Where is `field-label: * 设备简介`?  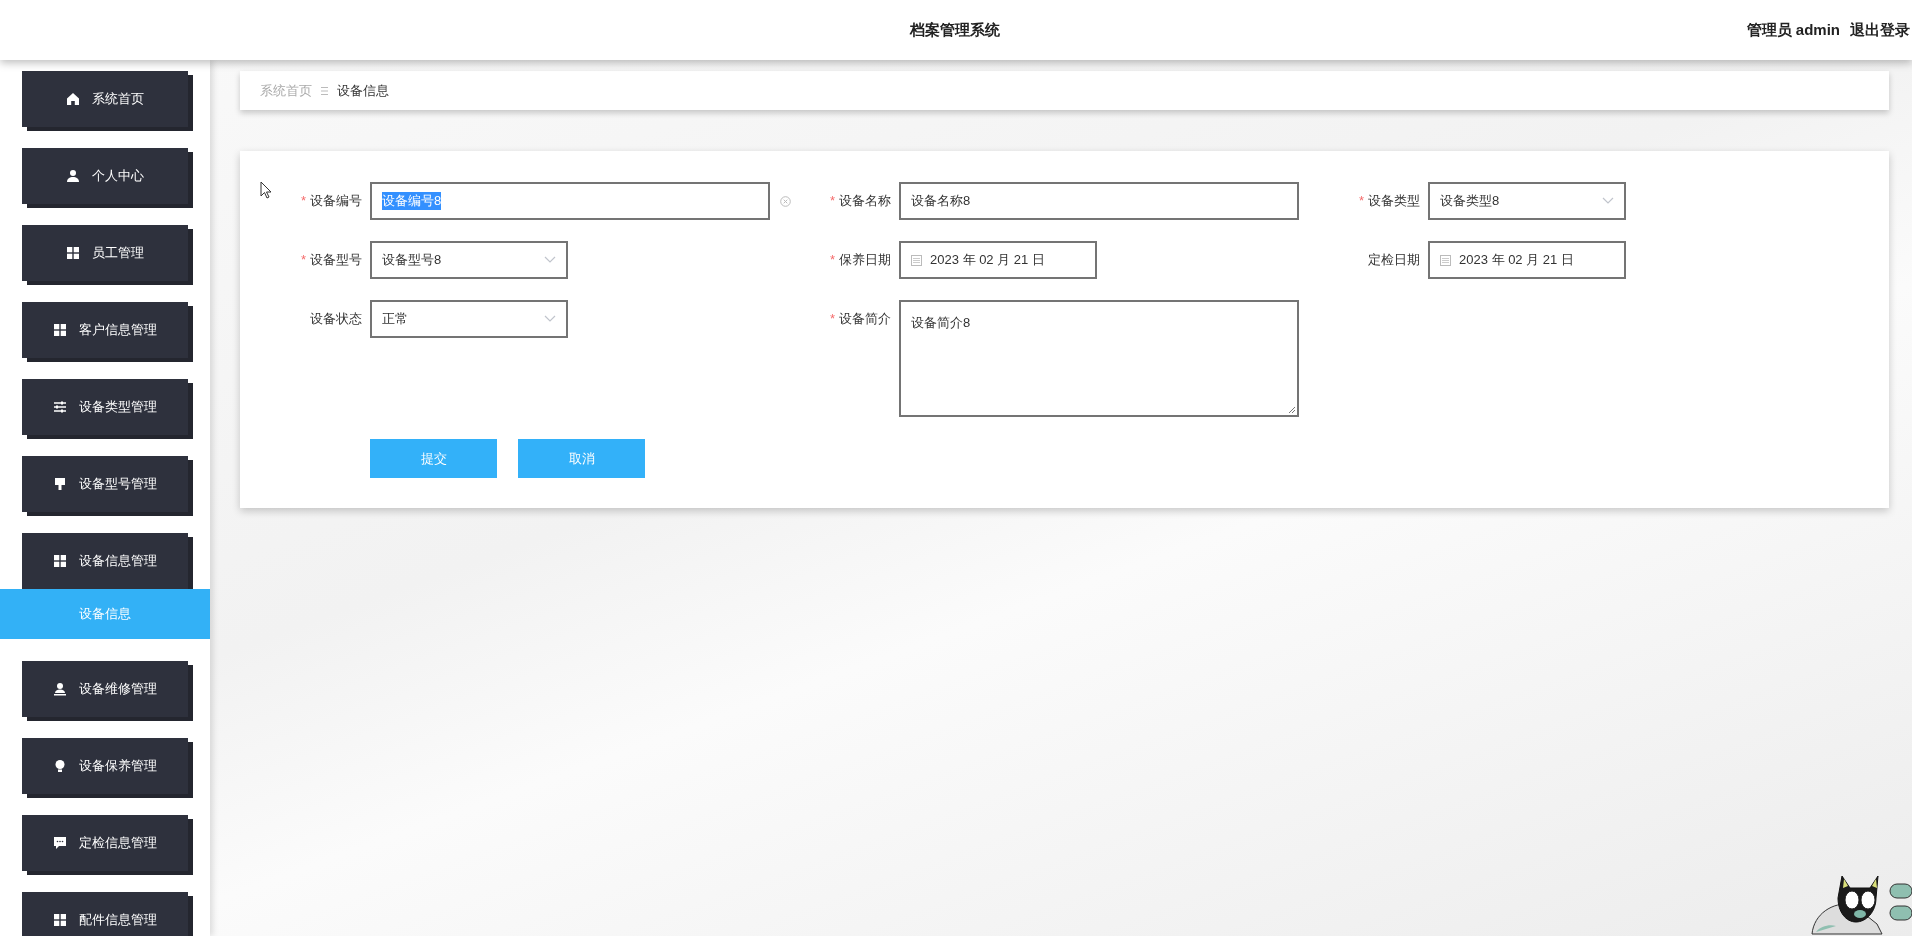
field-label: * 设备简介 is located at coordinates (860, 319).